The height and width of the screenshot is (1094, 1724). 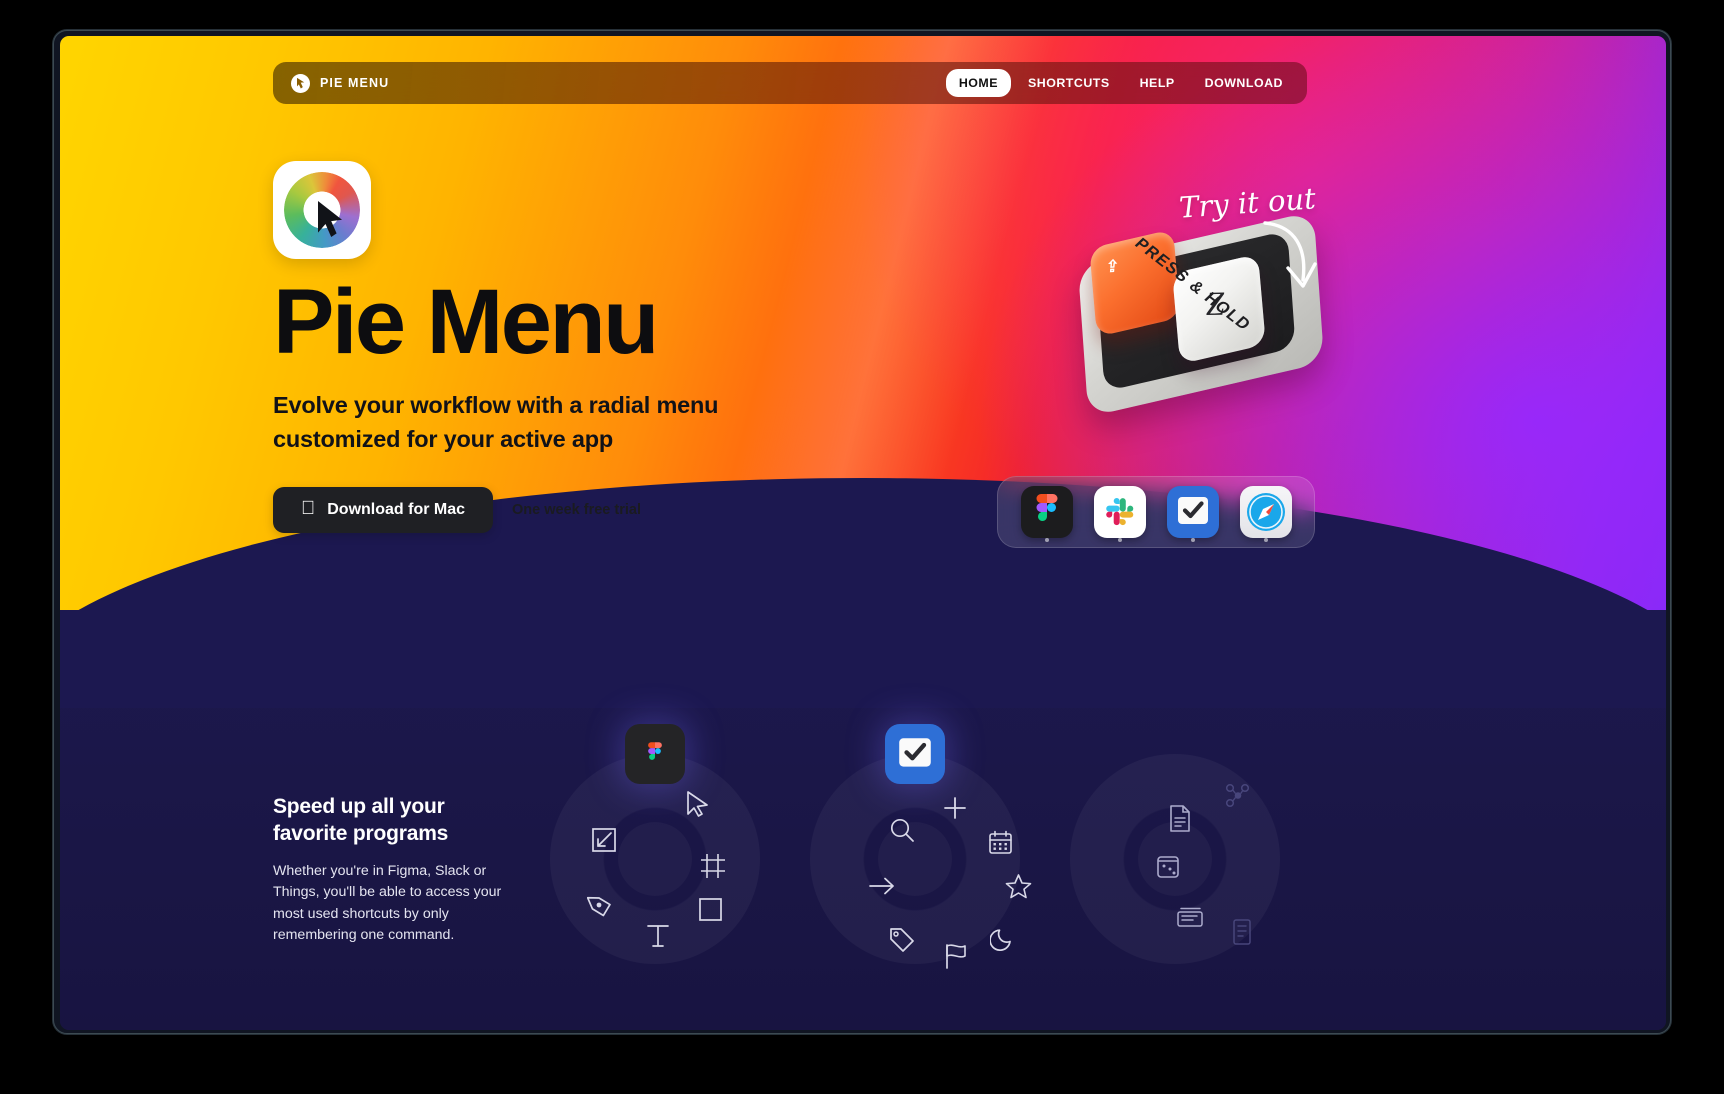 I want to click on pie-item-text-tool-icon, so click(x=658, y=936).